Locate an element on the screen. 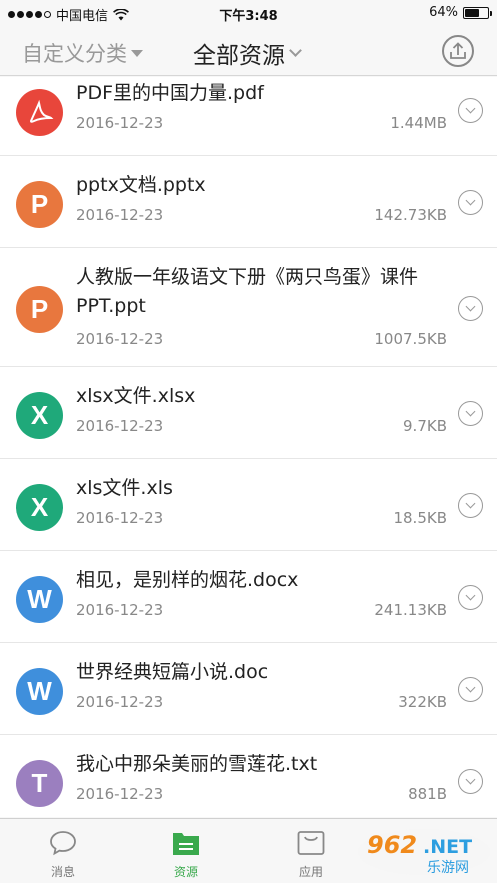 The width and height of the screenshot is (497, 883). file-row: Xxls文件.xls 2016-12-23 18.5KB is located at coordinates (248, 505).